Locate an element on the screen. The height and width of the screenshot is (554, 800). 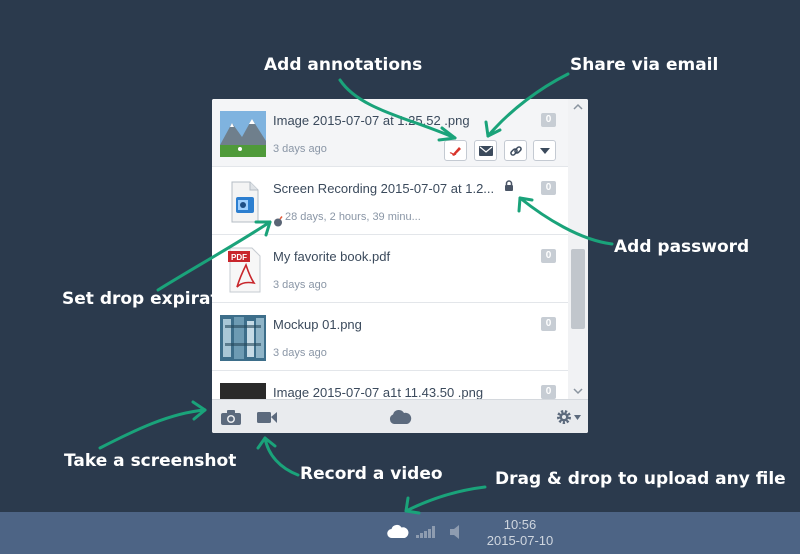
camera-icon is located at coordinates (231, 417).